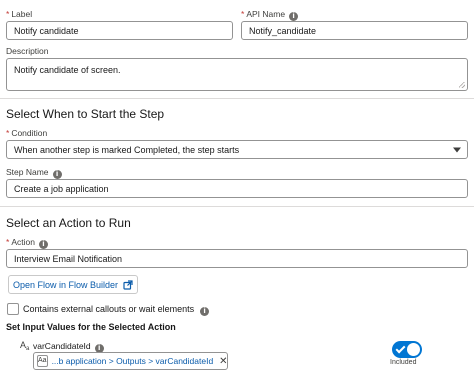 Image resolution: width=474 pixels, height=382 pixels. I want to click on open-flow-button: Open Flow in Flow Builder, so click(73, 284).